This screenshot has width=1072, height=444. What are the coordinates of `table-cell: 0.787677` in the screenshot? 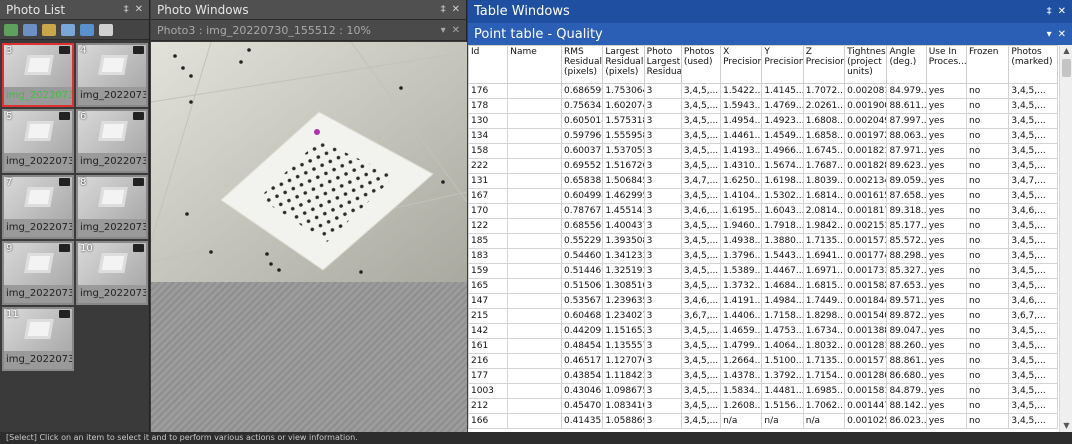 It's located at (582, 211).